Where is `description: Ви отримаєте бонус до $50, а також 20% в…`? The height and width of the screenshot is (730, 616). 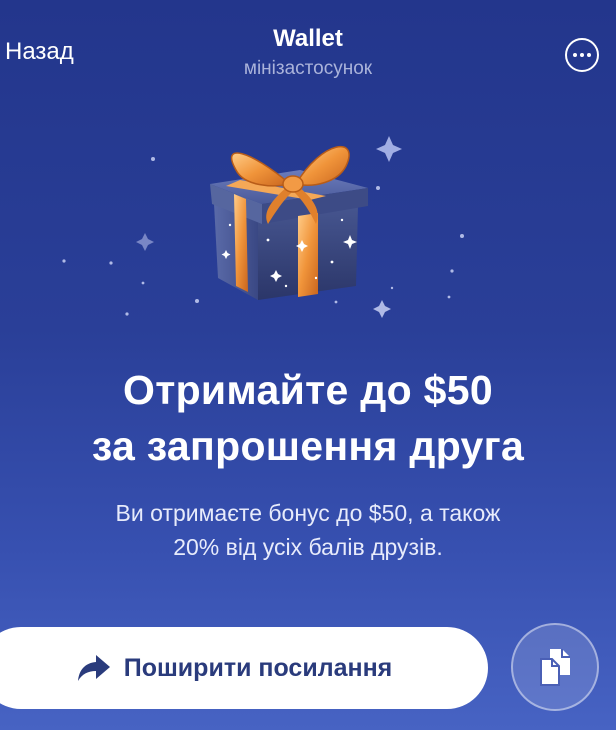
description: Ви отримаєте бонус до $50, а також 20% в… is located at coordinates (308, 530).